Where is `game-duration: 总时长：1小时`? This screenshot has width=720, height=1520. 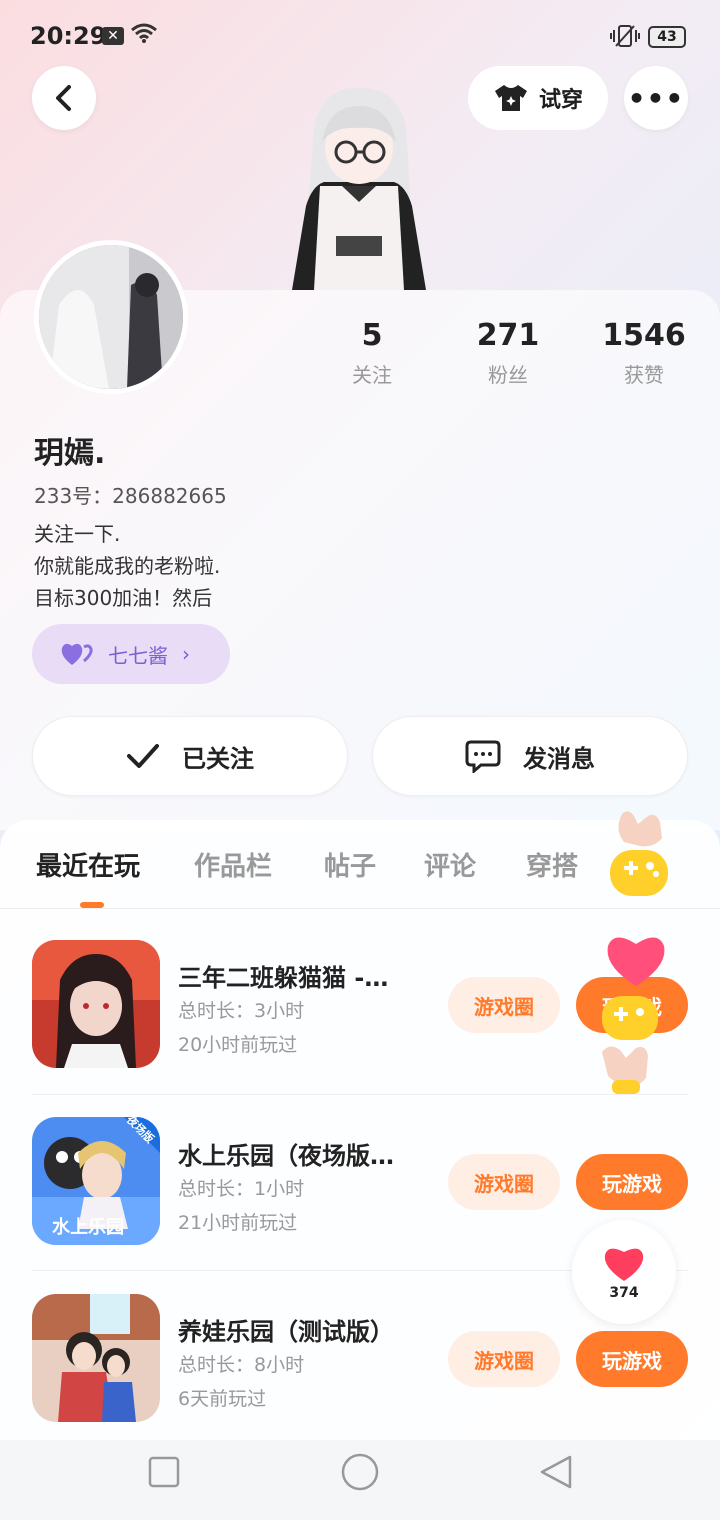
game-duration: 总时长：1小时 is located at coordinates (241, 1189).